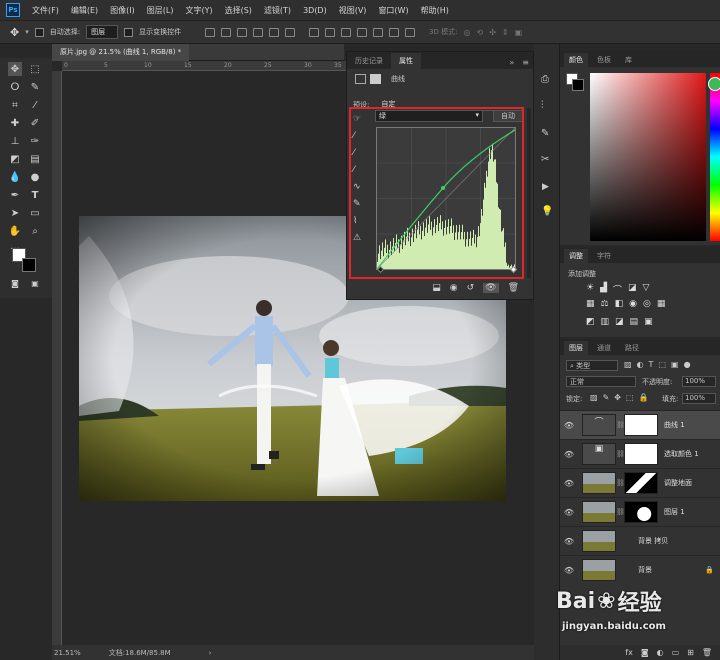  Describe the element at coordinates (122, 10) in the screenshot. I see `menu-image: 图像(I)` at that location.